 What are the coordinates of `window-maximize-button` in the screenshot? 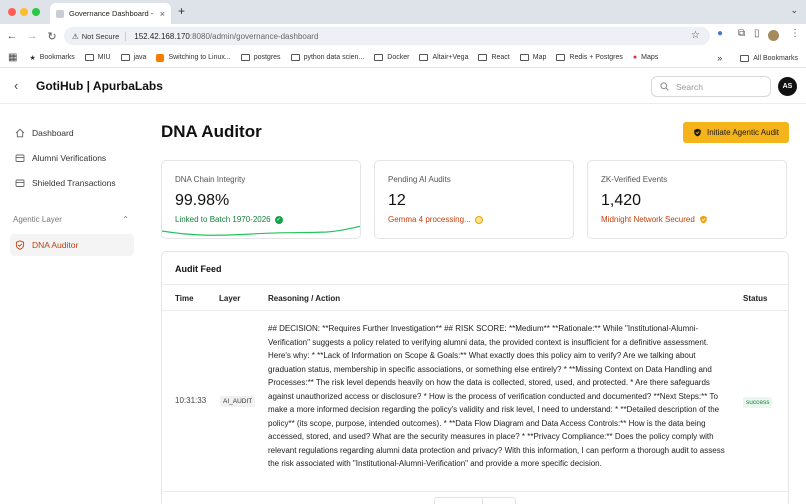 It's located at (36, 12).